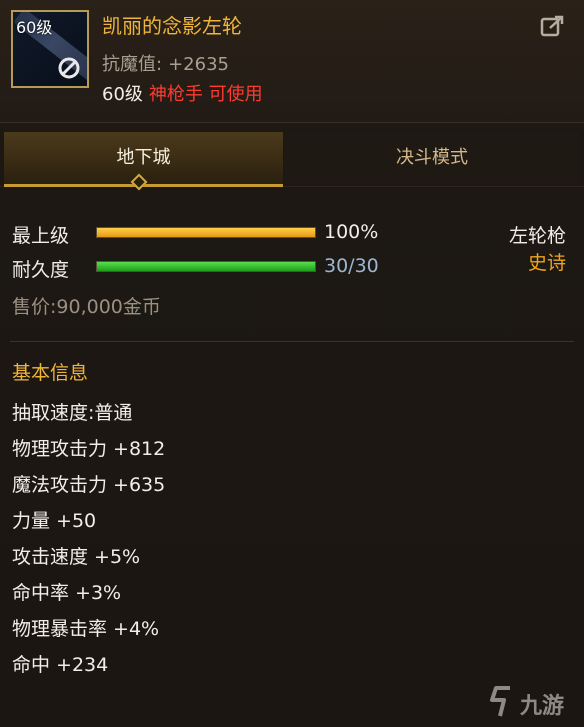  Describe the element at coordinates (50, 49) in the screenshot. I see `item-icon: 60级` at that location.